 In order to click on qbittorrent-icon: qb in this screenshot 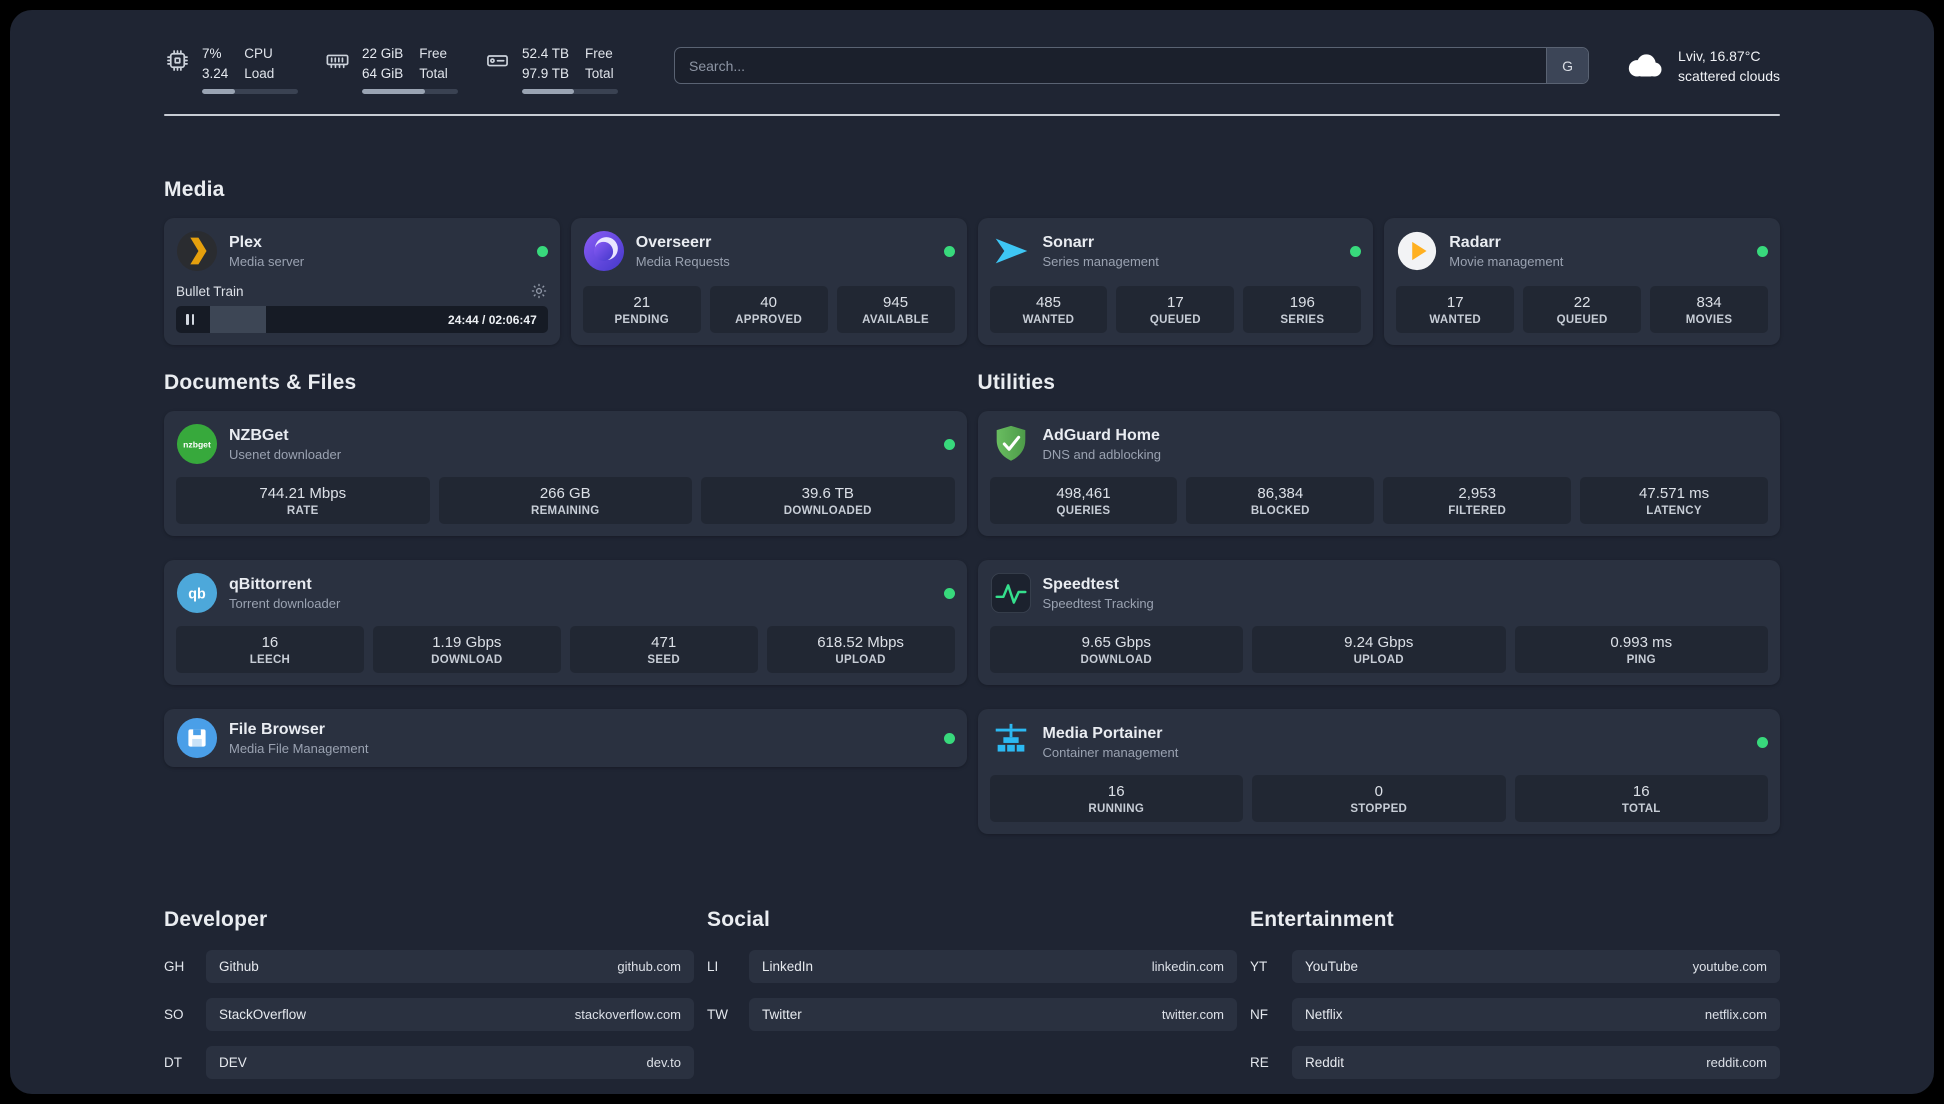, I will do `click(197, 593)`.